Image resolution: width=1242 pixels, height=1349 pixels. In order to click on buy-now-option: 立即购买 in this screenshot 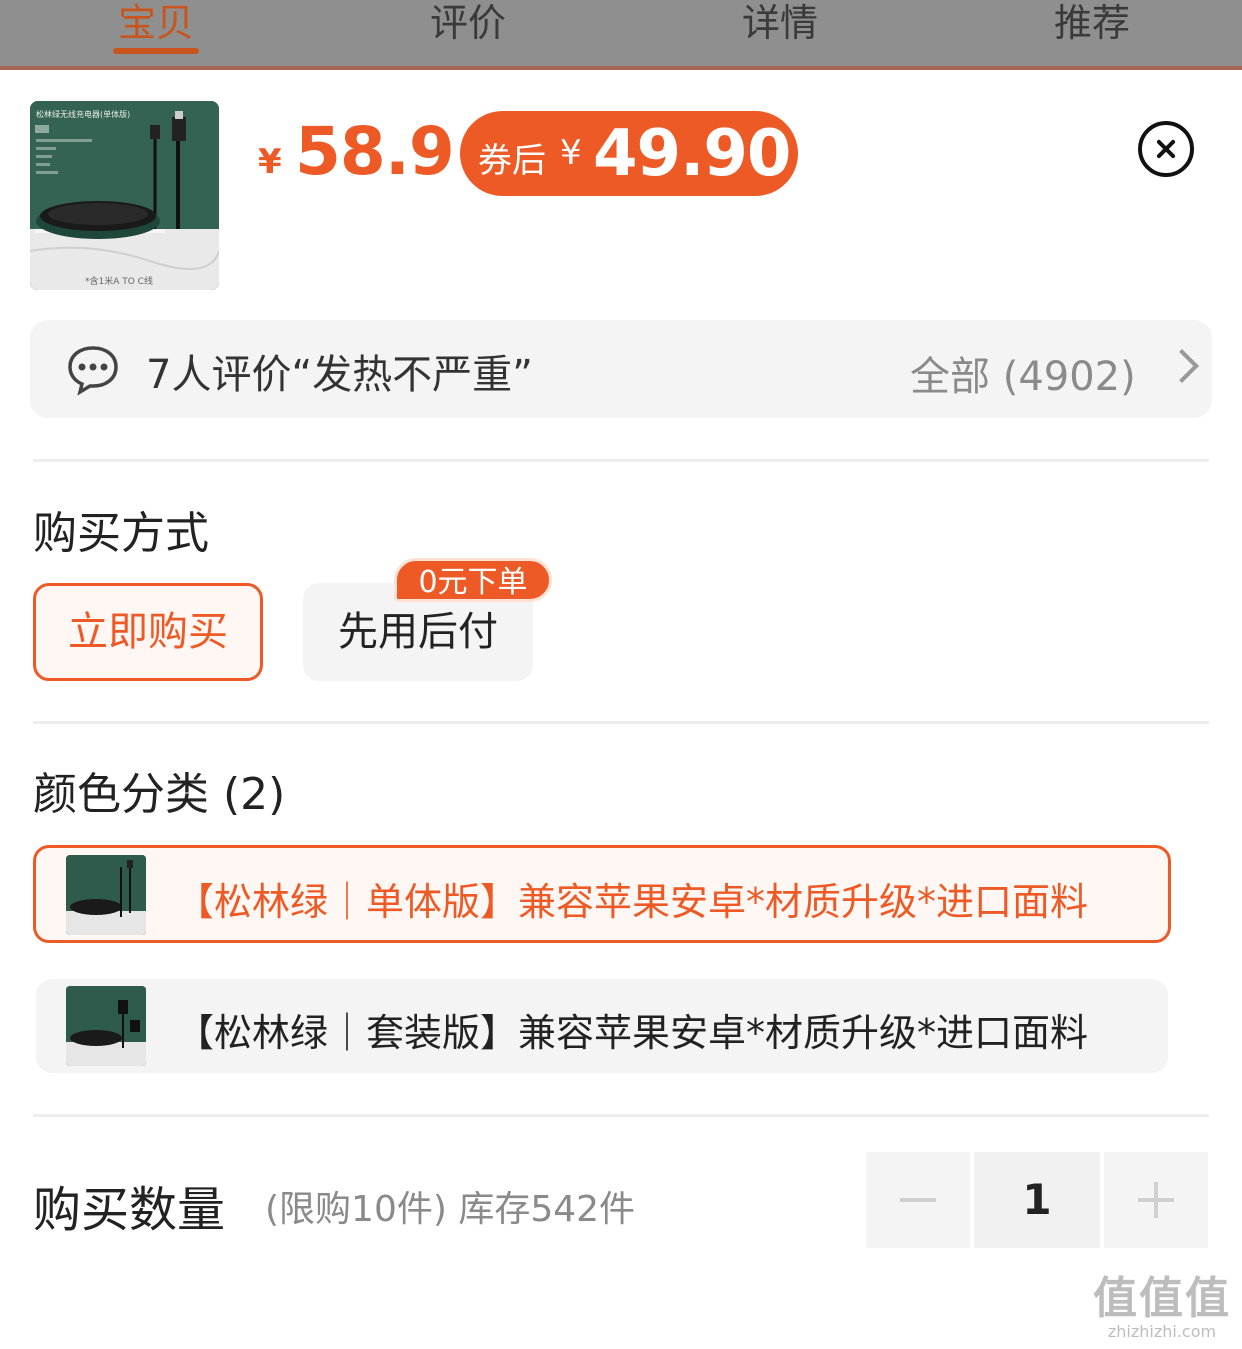, I will do `click(148, 632)`.